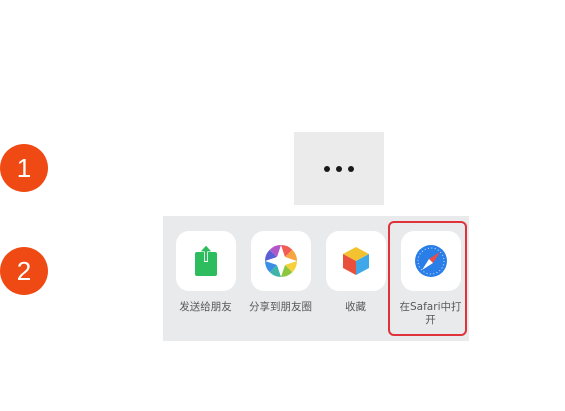  Describe the element at coordinates (427, 278) in the screenshot. I see `highlight-box` at that location.